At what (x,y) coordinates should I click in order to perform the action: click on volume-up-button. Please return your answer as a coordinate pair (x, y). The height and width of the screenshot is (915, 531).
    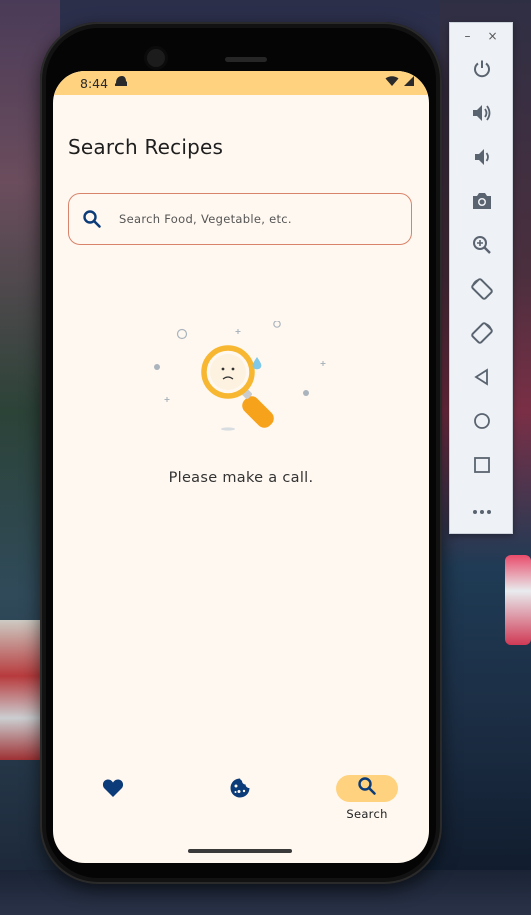
    Looking at the image, I should click on (482, 115).